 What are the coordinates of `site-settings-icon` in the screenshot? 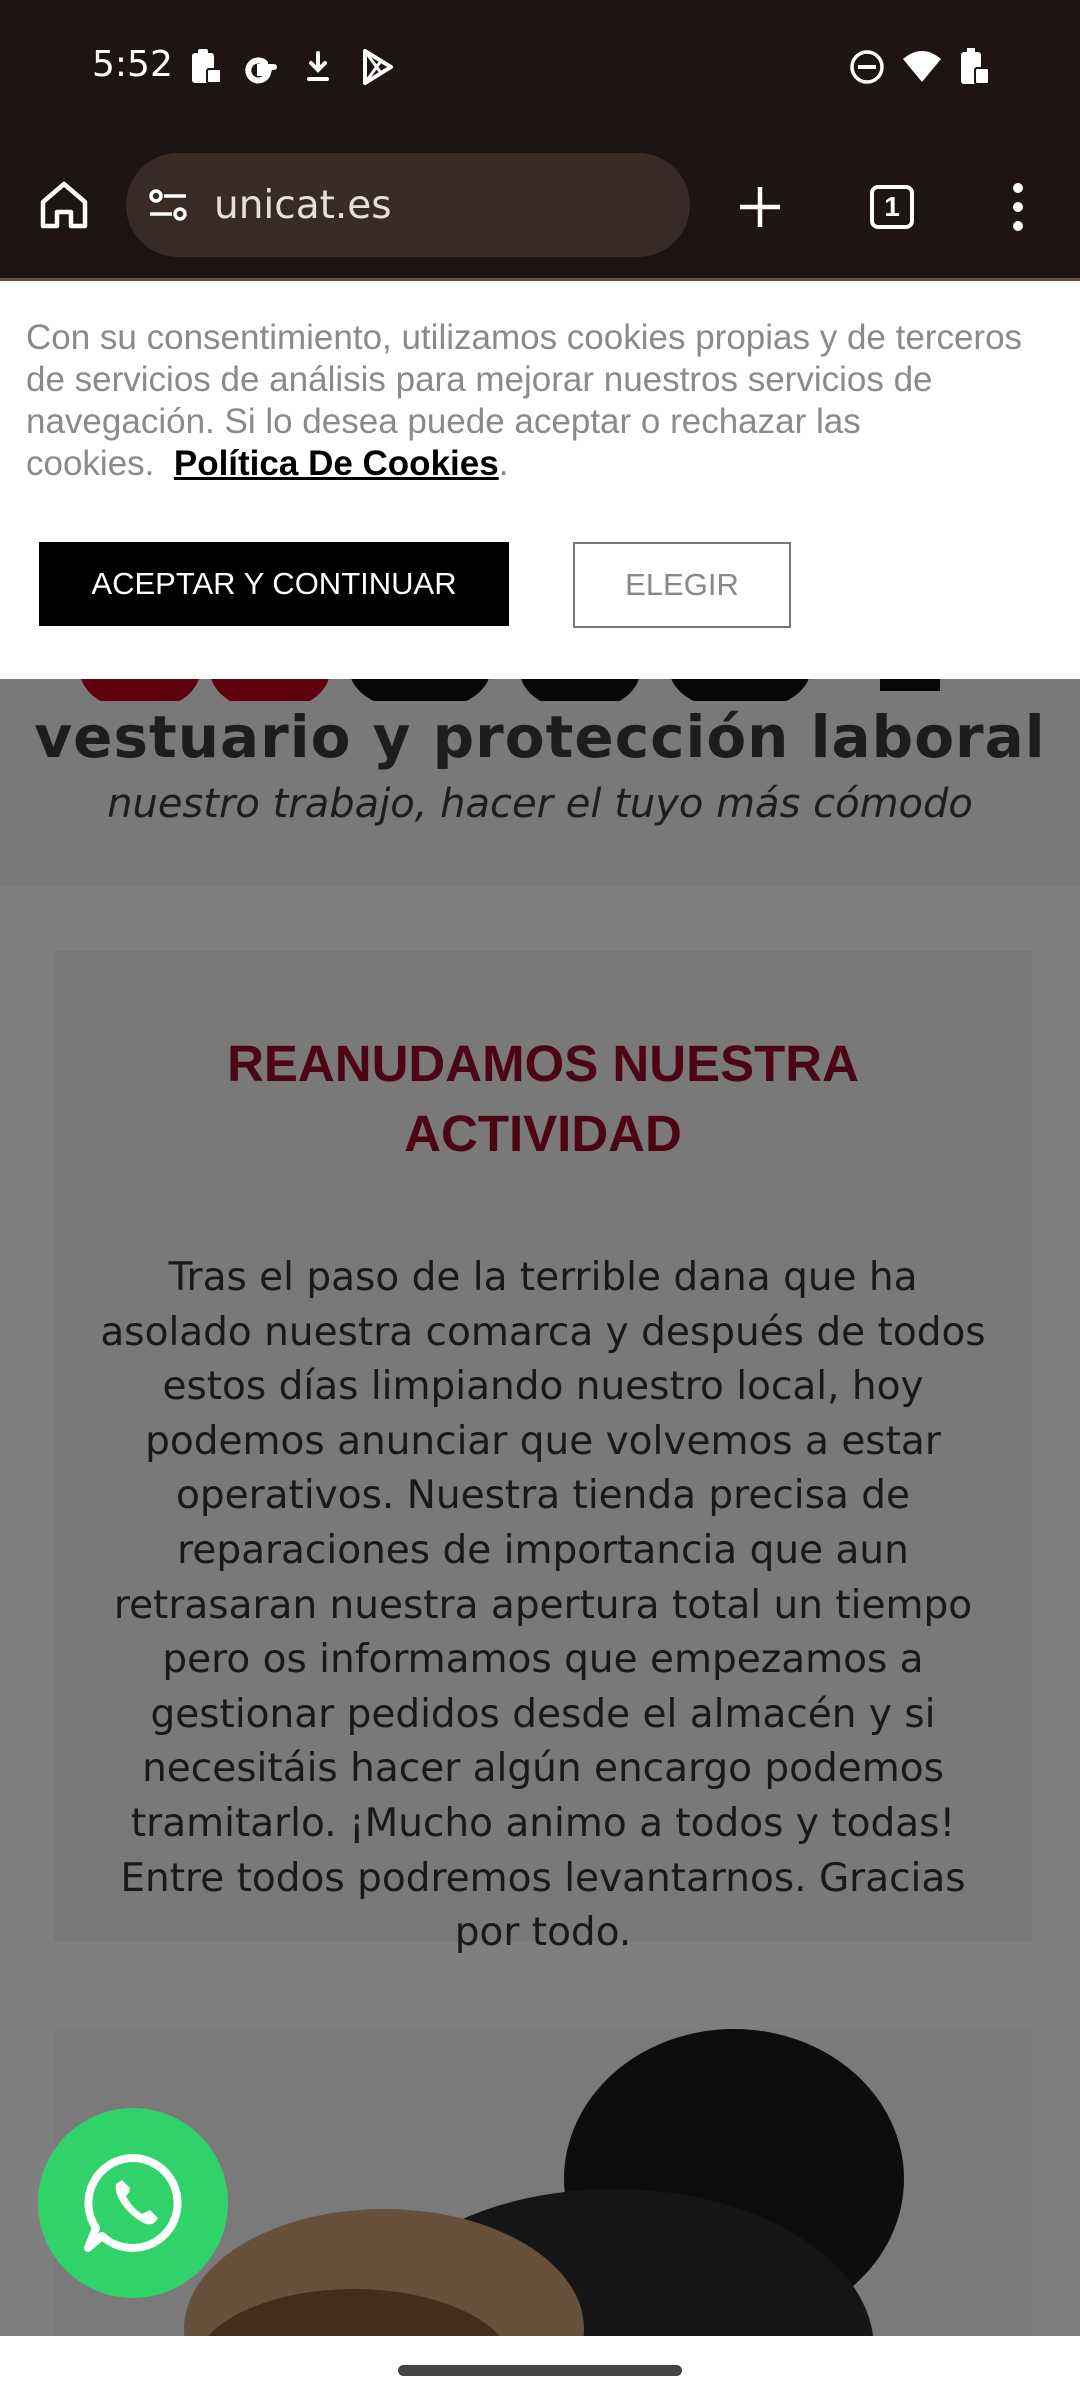 It's located at (168, 205).